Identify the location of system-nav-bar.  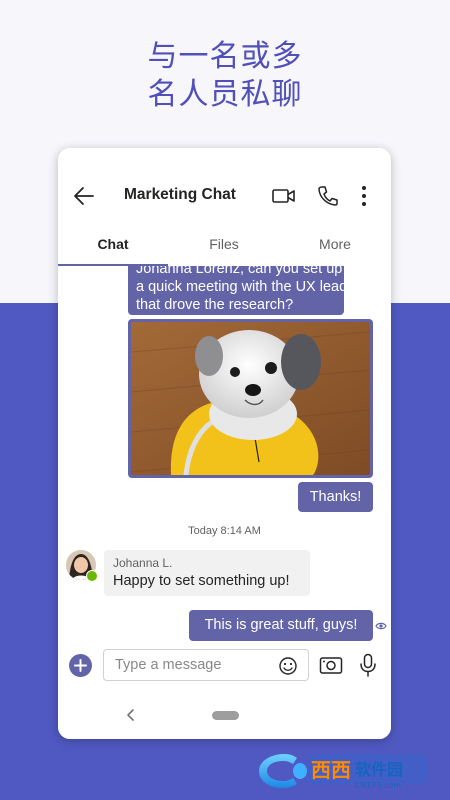
(224, 717).